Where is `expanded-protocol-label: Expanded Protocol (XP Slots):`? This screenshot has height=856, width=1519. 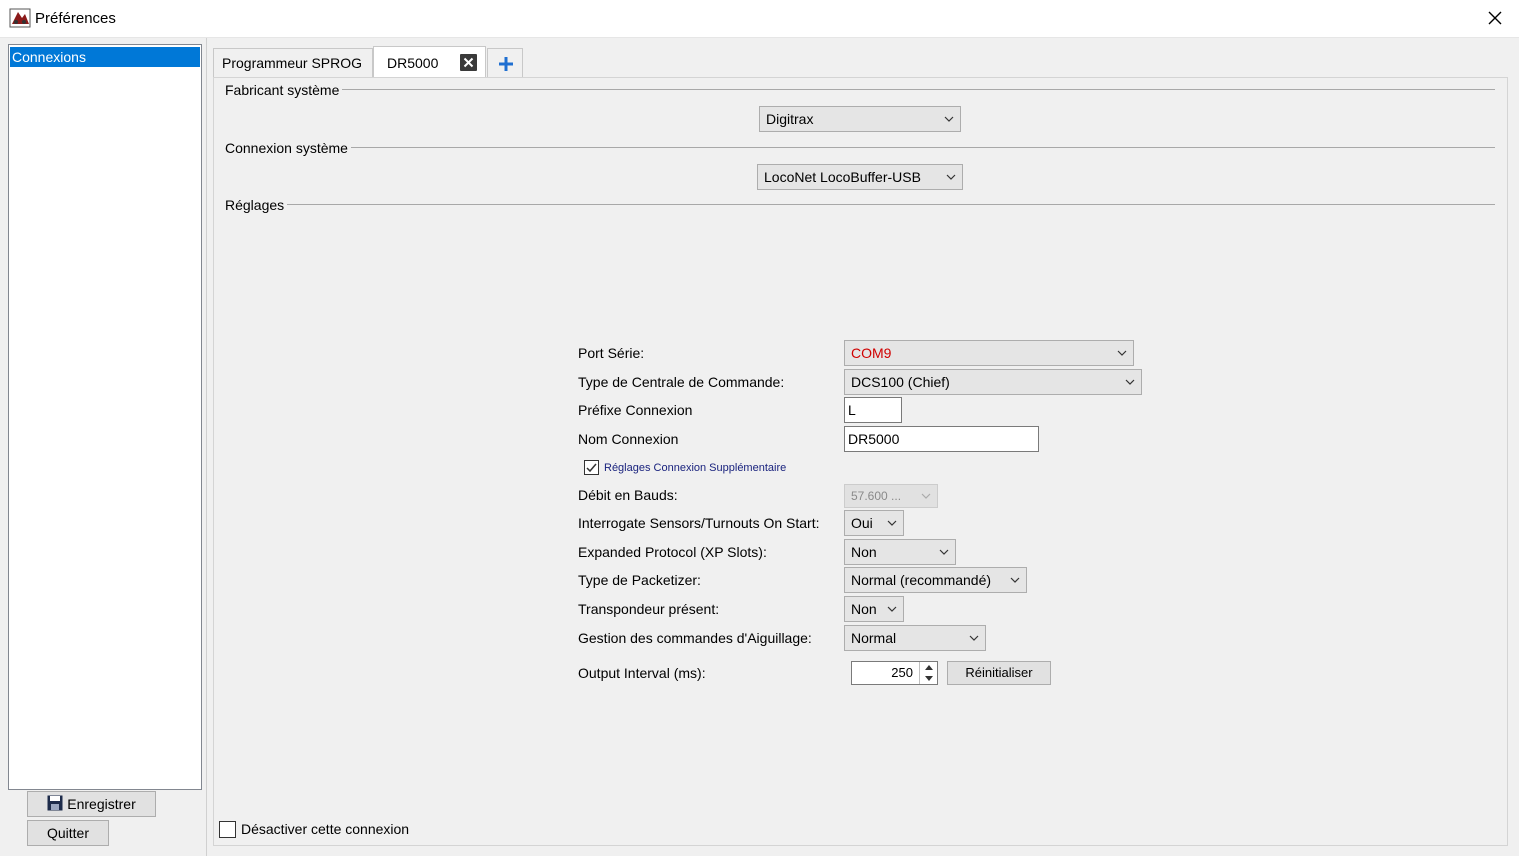 expanded-protocol-label: Expanded Protocol (XP Slots): is located at coordinates (672, 552).